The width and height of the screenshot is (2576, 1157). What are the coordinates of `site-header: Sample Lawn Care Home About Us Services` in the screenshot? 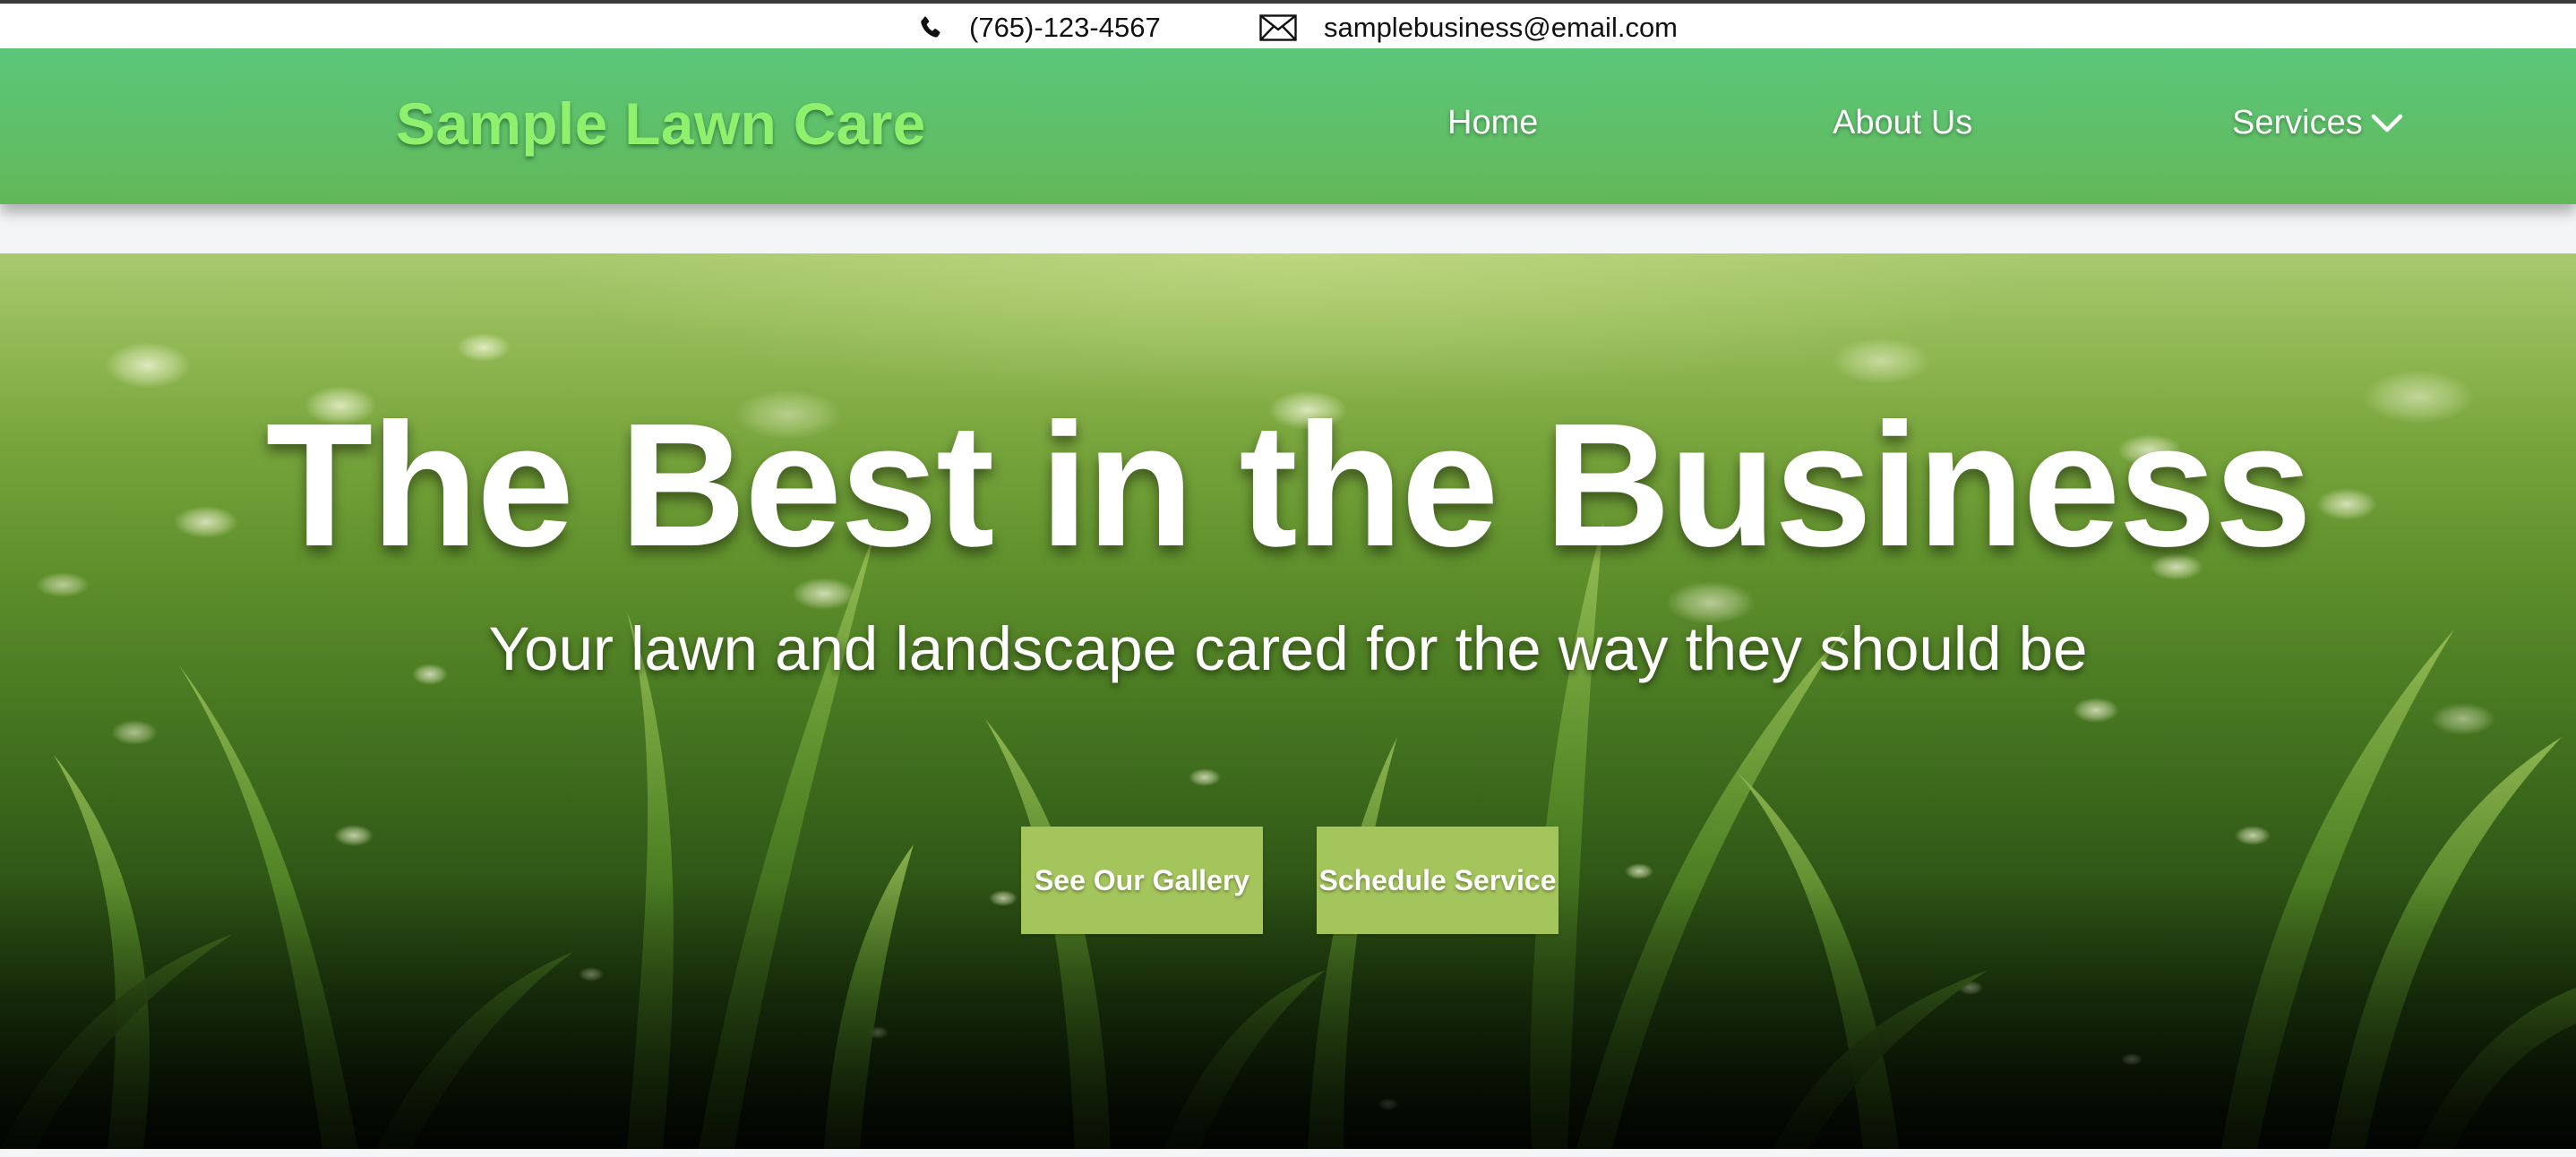 It's located at (1288, 126).